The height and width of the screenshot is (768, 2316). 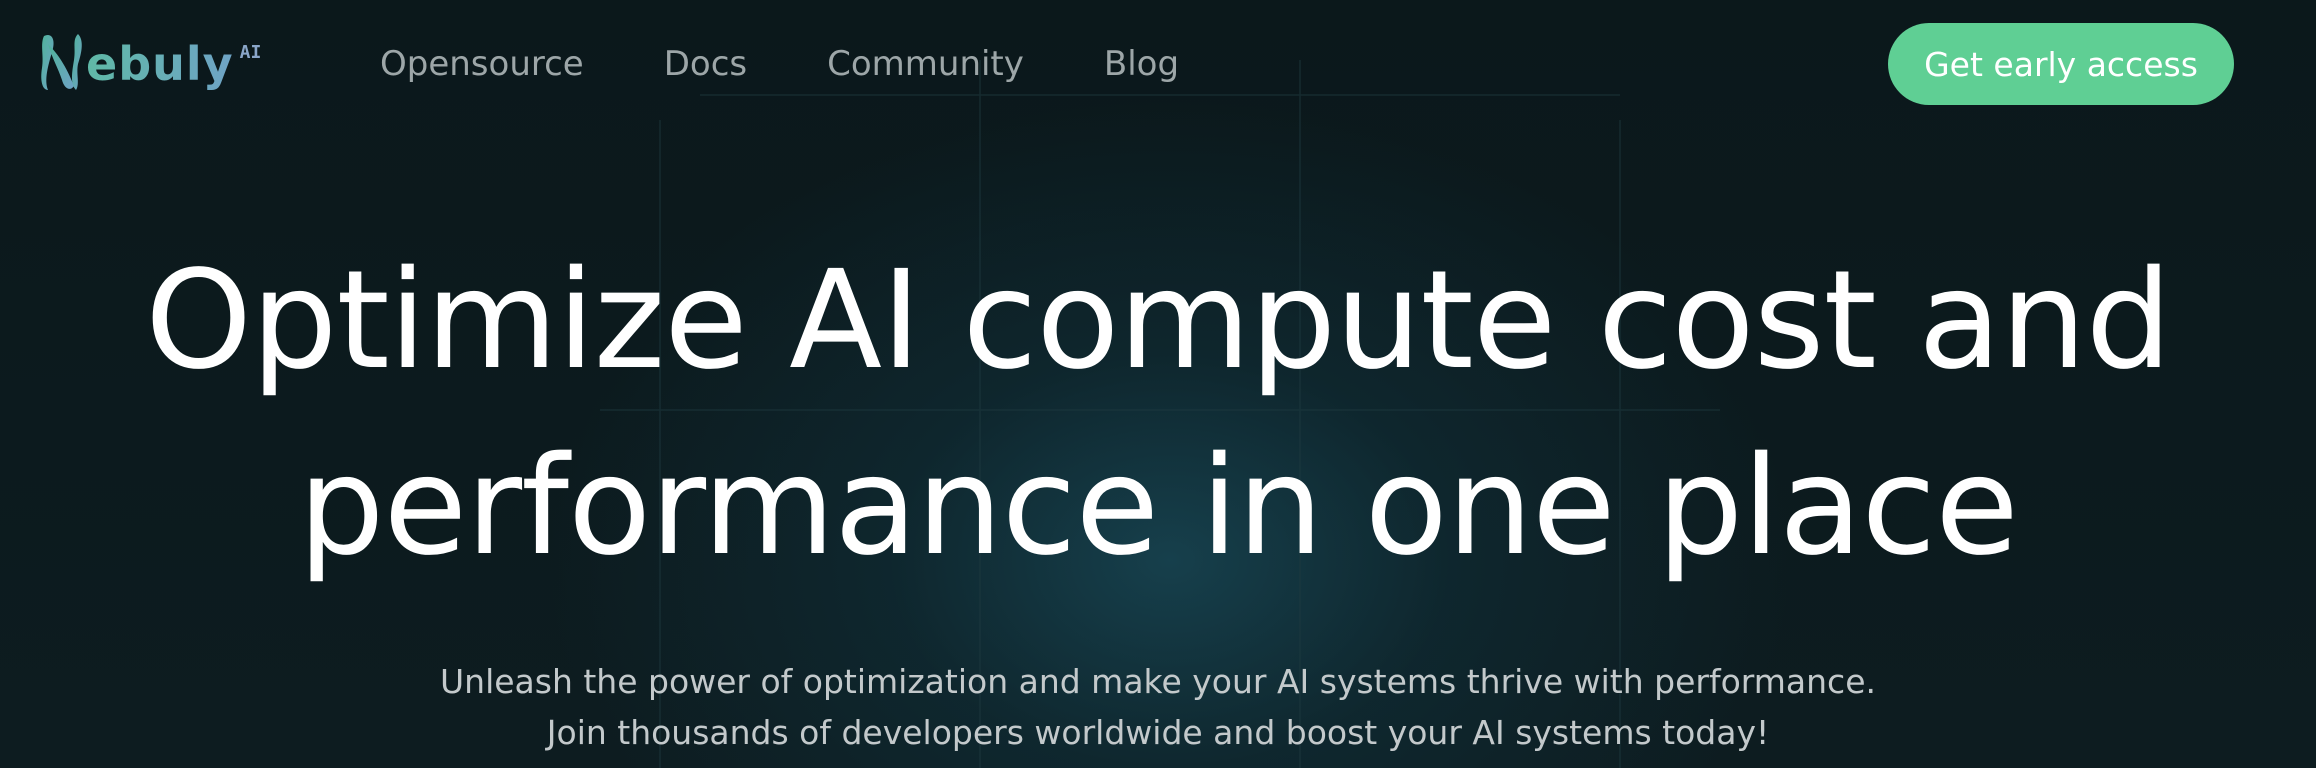 I want to click on nav-link-opensource: Opensource, so click(x=482, y=64).